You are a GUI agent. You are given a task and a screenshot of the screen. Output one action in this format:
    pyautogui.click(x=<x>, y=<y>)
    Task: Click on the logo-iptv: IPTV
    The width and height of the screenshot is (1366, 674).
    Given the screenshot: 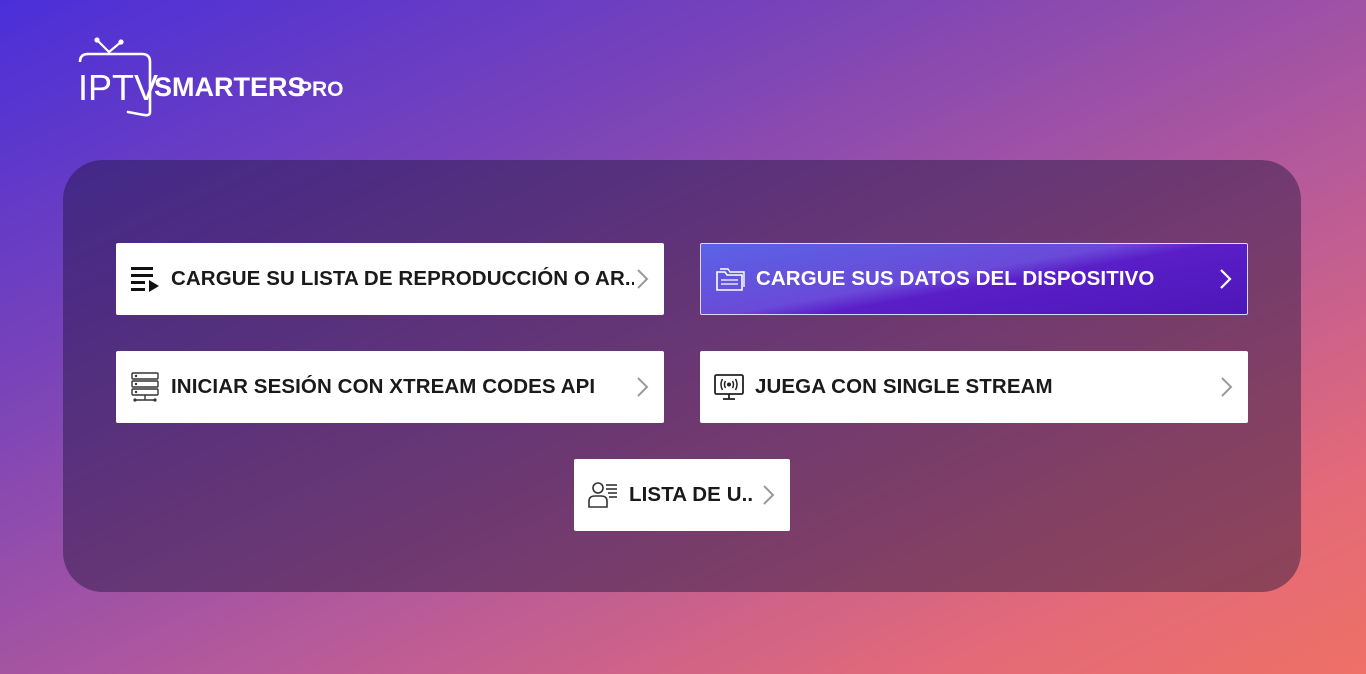 What is the action you would take?
    pyautogui.click(x=118, y=87)
    